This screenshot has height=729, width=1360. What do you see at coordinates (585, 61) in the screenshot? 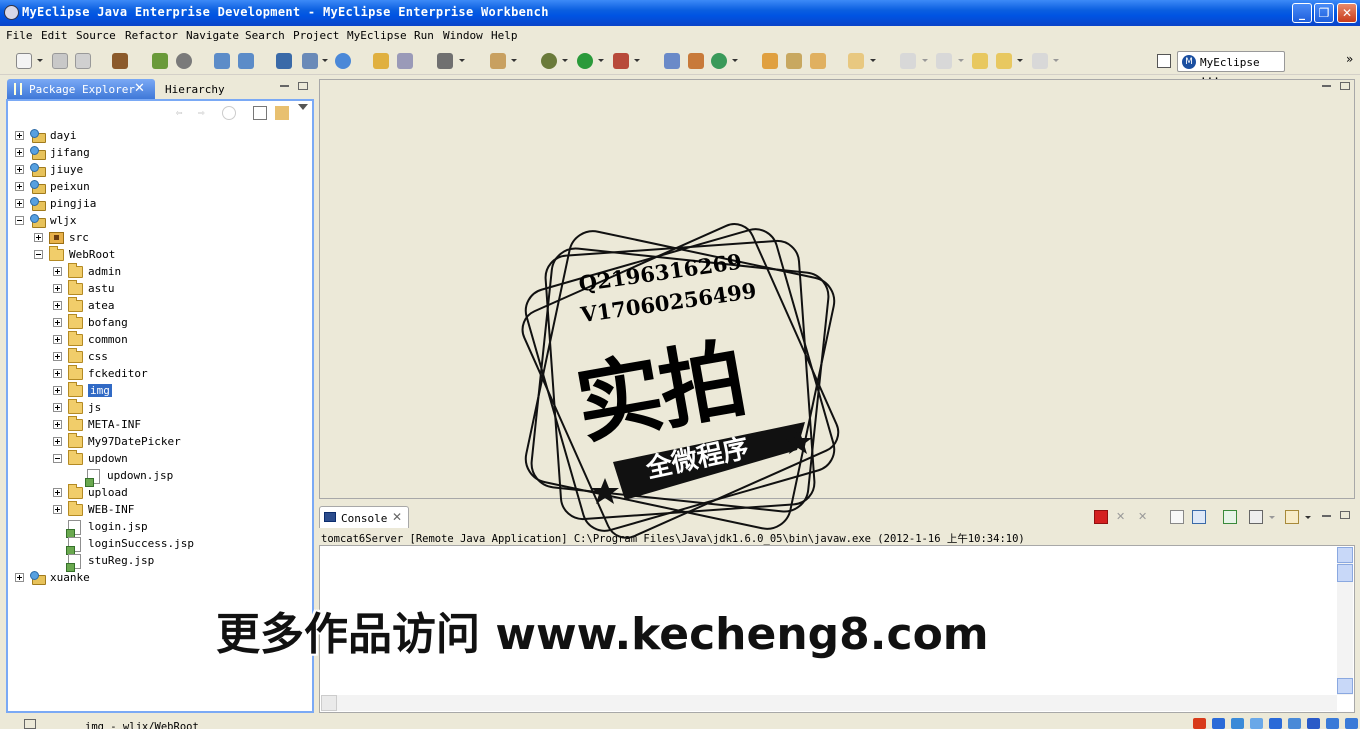
I see `run-icon` at bounding box center [585, 61].